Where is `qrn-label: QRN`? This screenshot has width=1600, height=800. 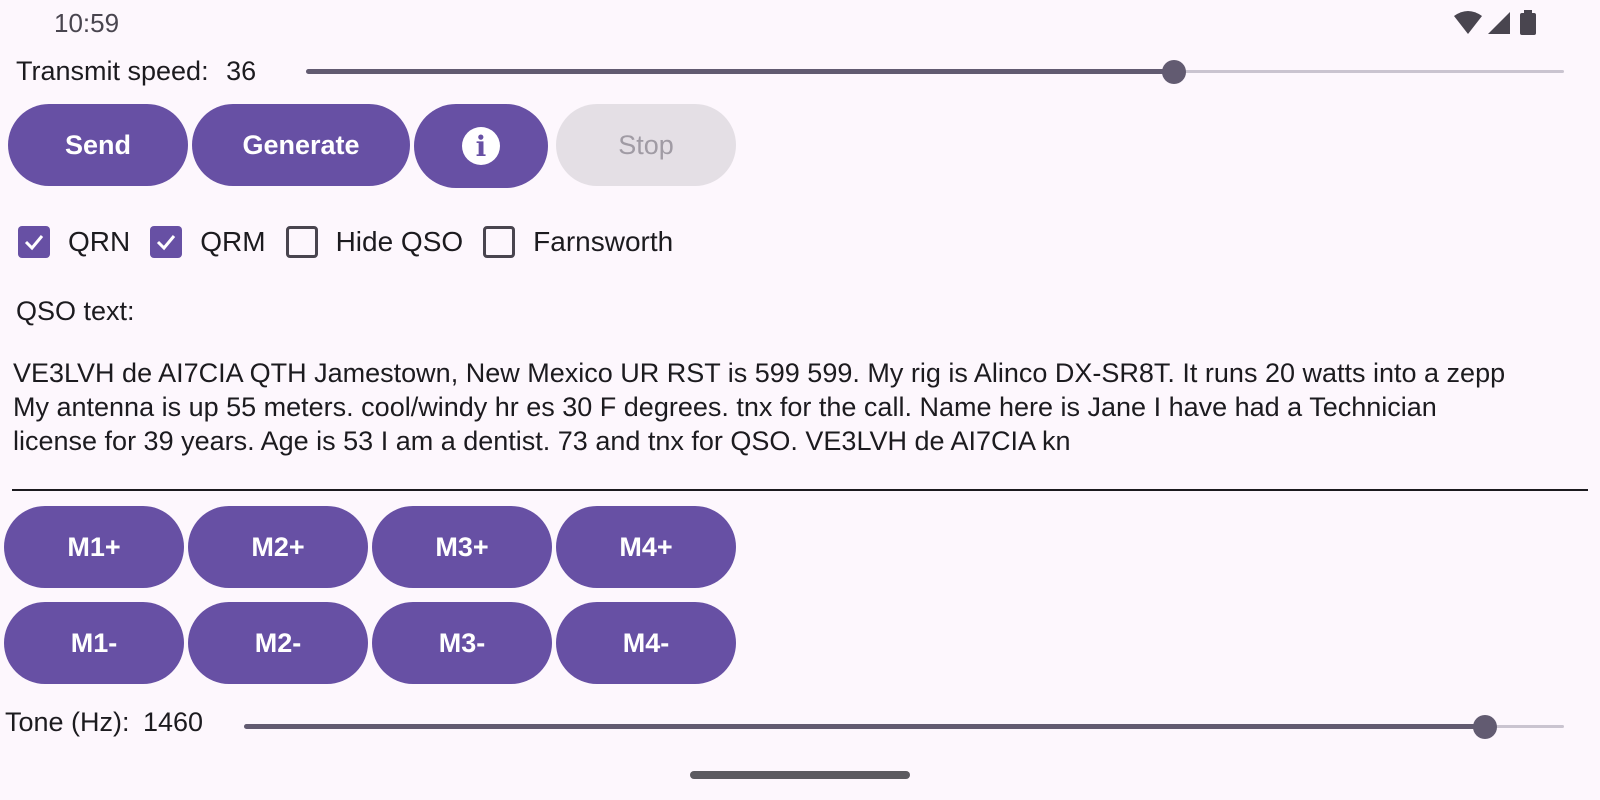
qrn-label: QRN is located at coordinates (99, 241).